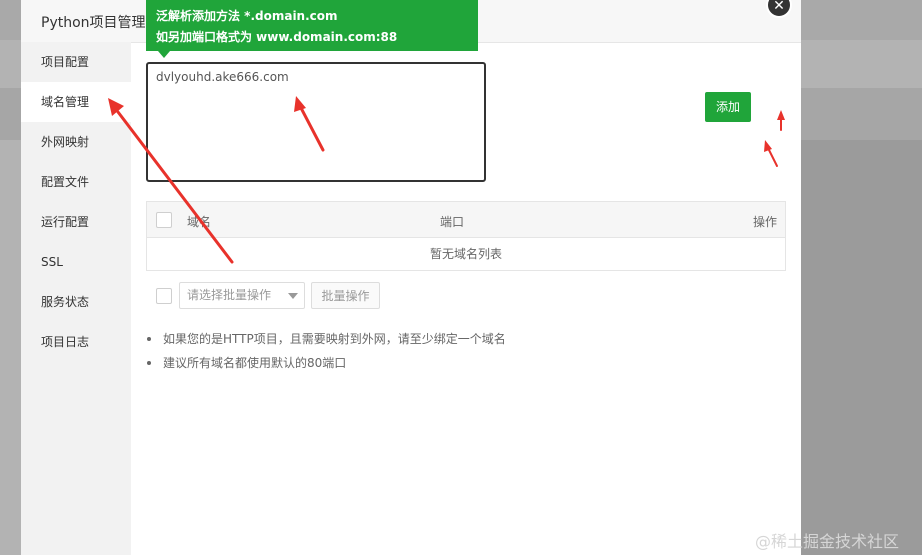 Image resolution: width=922 pixels, height=555 pixels. Describe the element at coordinates (76, 142) in the screenshot. I see `sidebar-item-external-mapping: 外网映射` at that location.